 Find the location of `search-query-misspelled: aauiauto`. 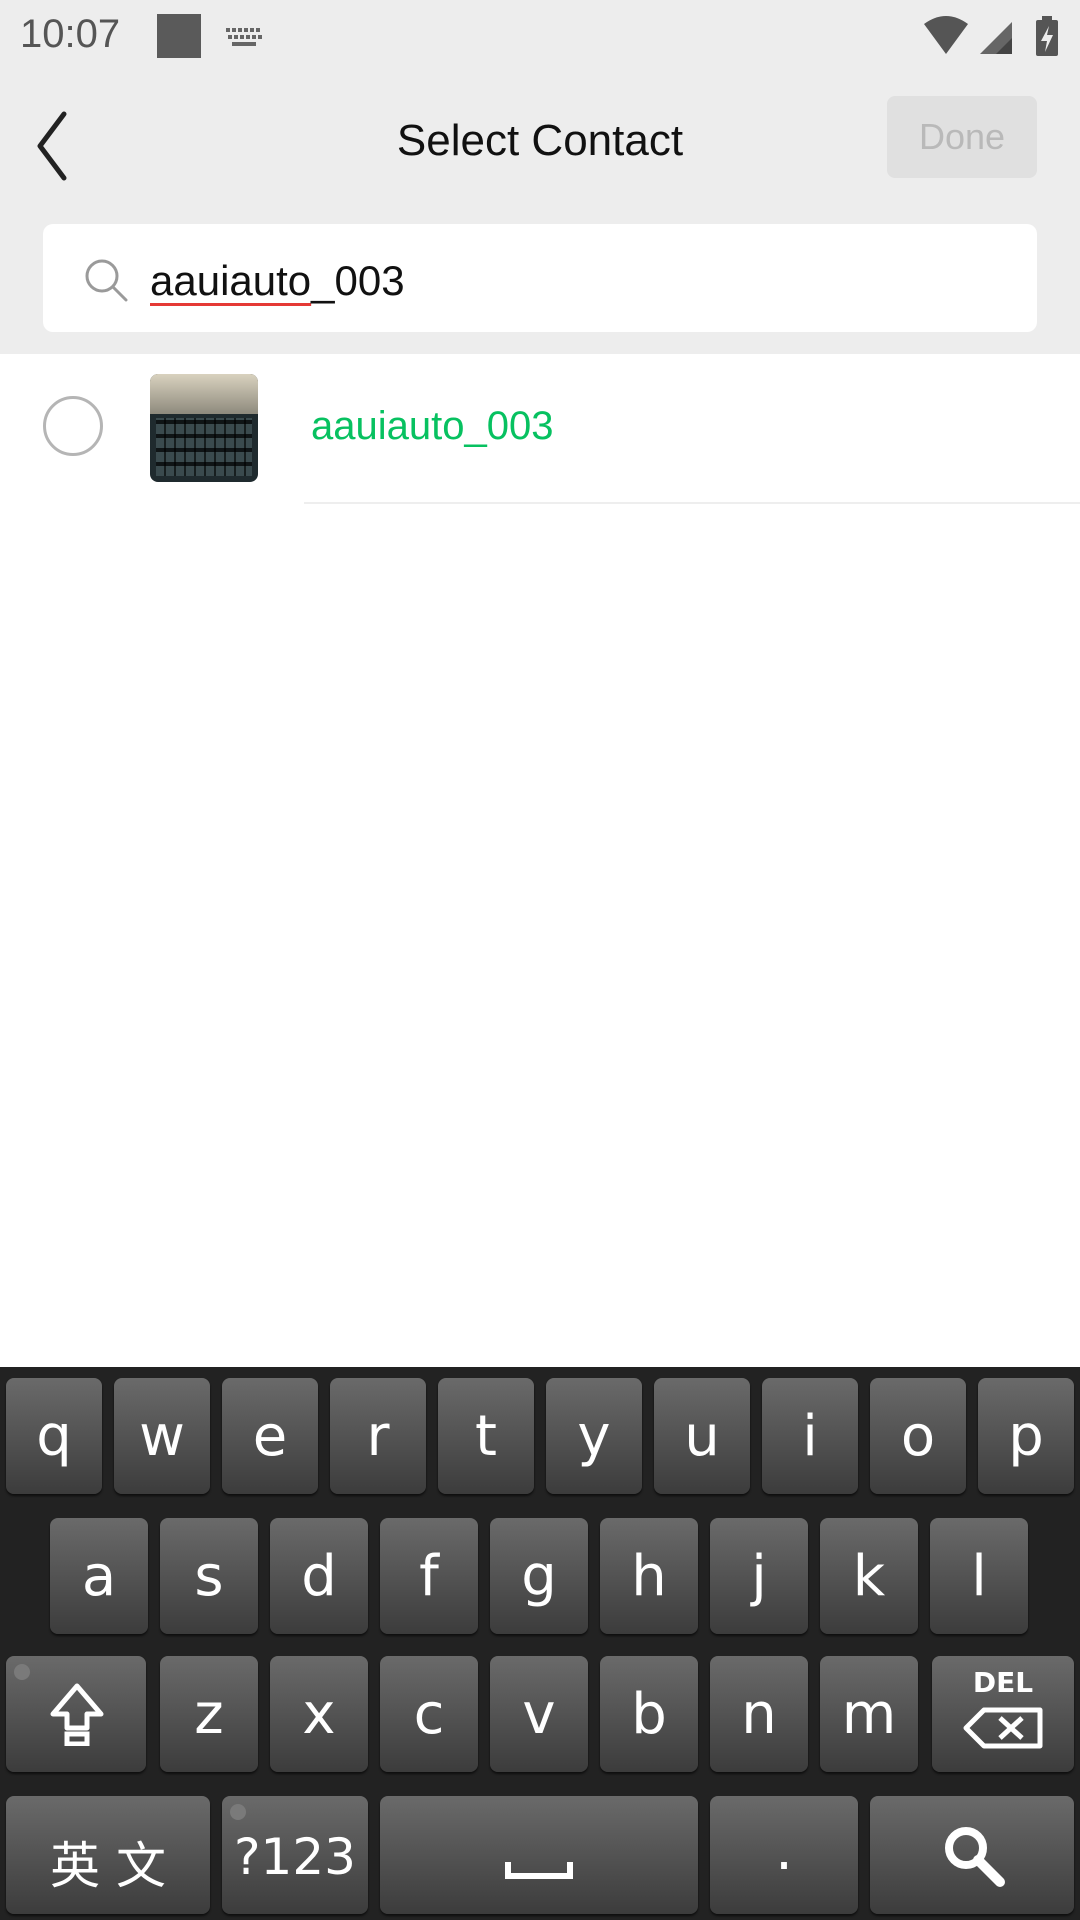

search-query-misspelled: aauiauto is located at coordinates (231, 280).